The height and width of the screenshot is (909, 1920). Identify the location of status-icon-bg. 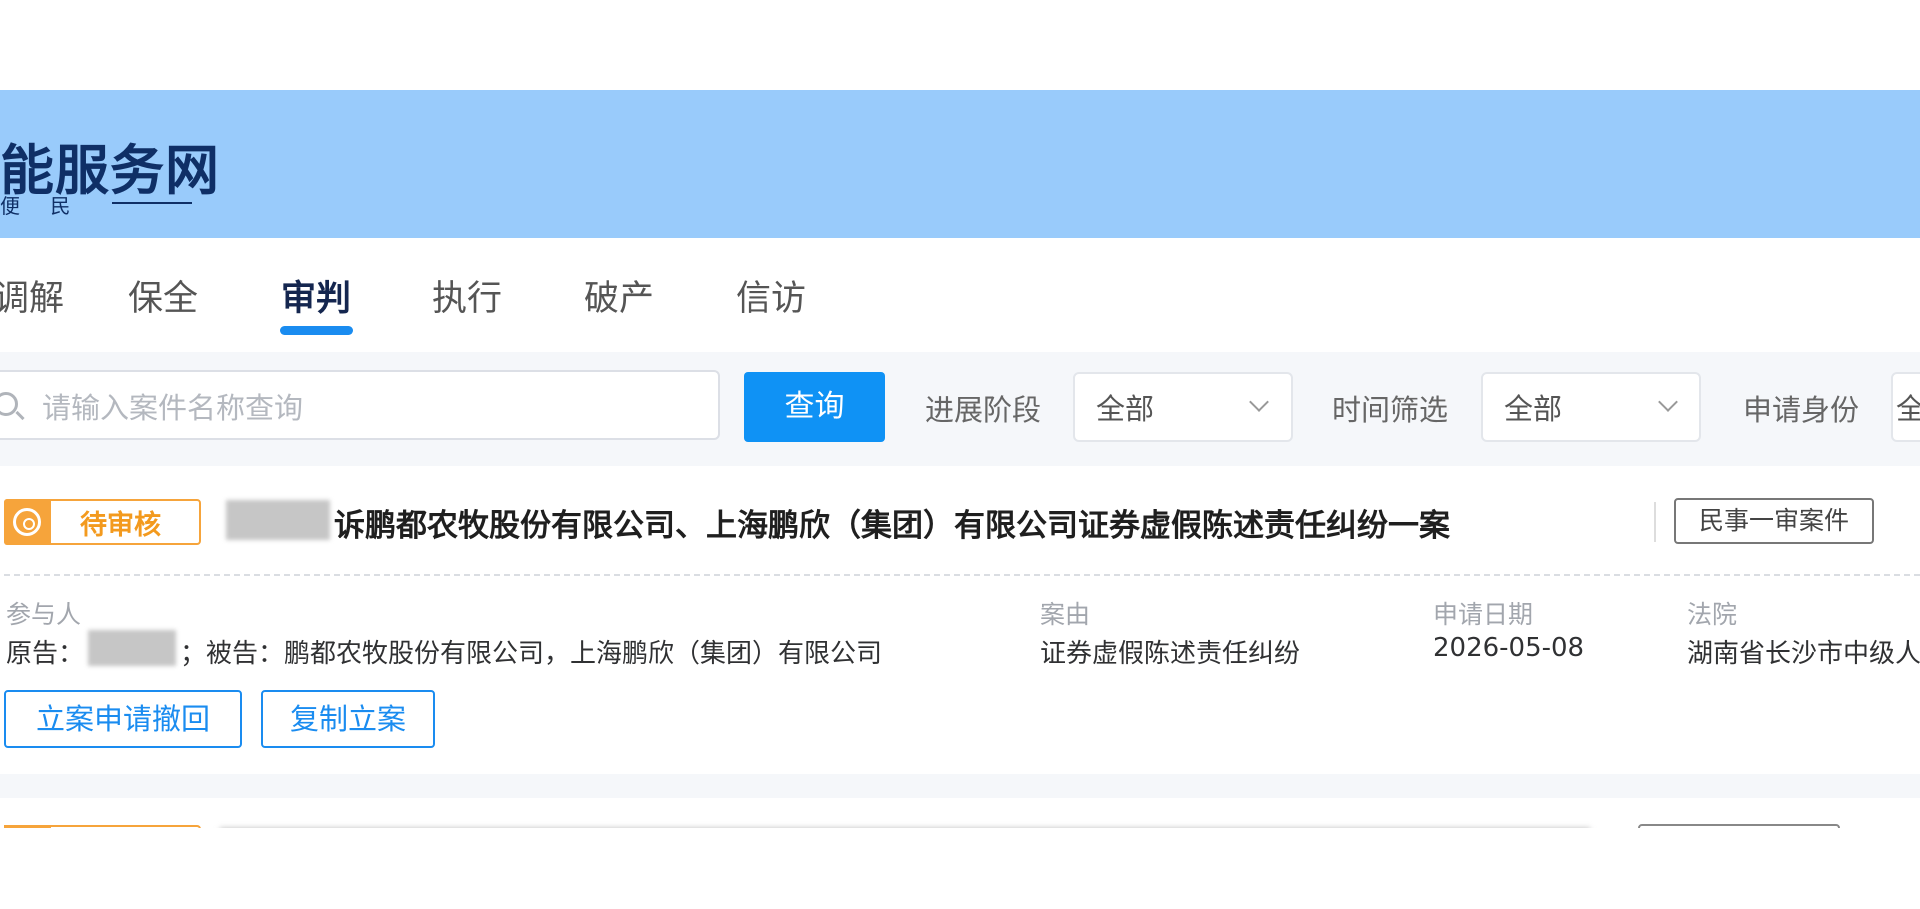
(27, 826).